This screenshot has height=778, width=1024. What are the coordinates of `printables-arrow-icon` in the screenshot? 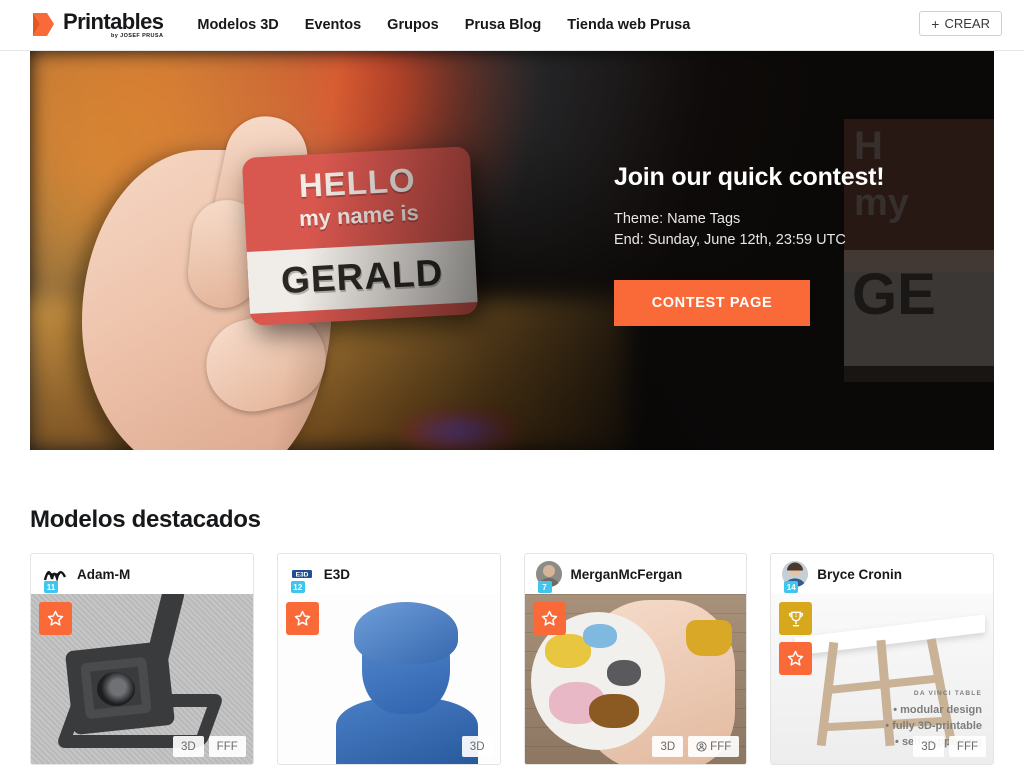 It's located at (43, 24).